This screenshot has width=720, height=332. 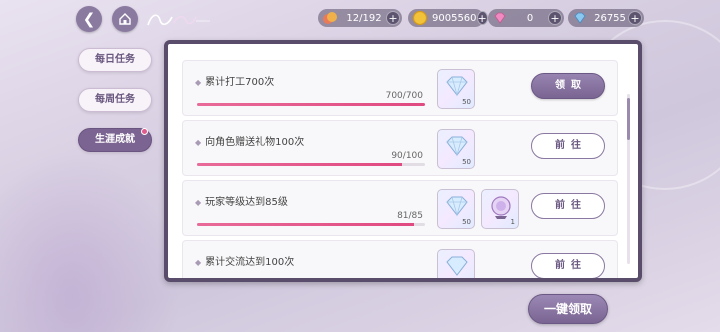 What do you see at coordinates (407, 156) in the screenshot?
I see `task-progress-text: 90/100` at bounding box center [407, 156].